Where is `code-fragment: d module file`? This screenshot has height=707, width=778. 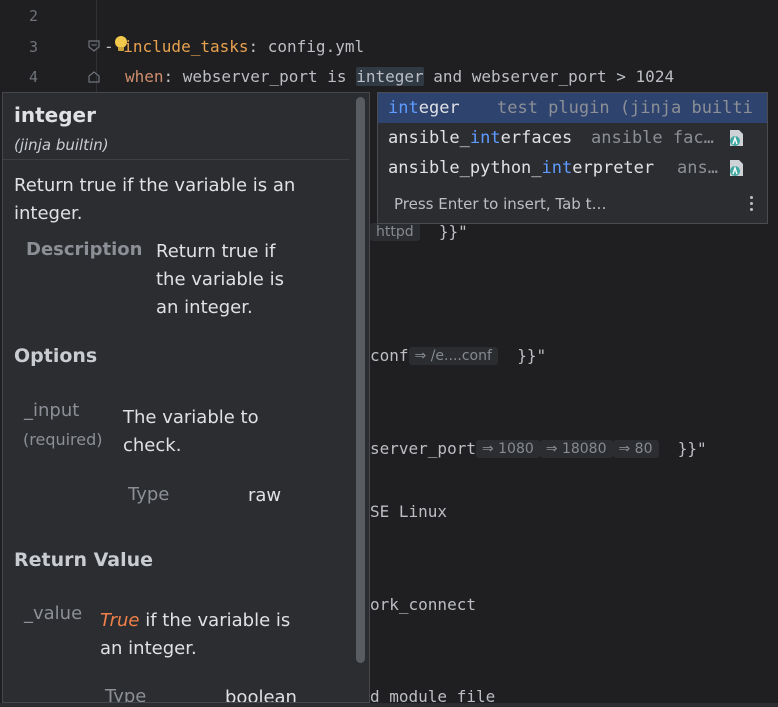 code-fragment: d module file is located at coordinates (433, 696).